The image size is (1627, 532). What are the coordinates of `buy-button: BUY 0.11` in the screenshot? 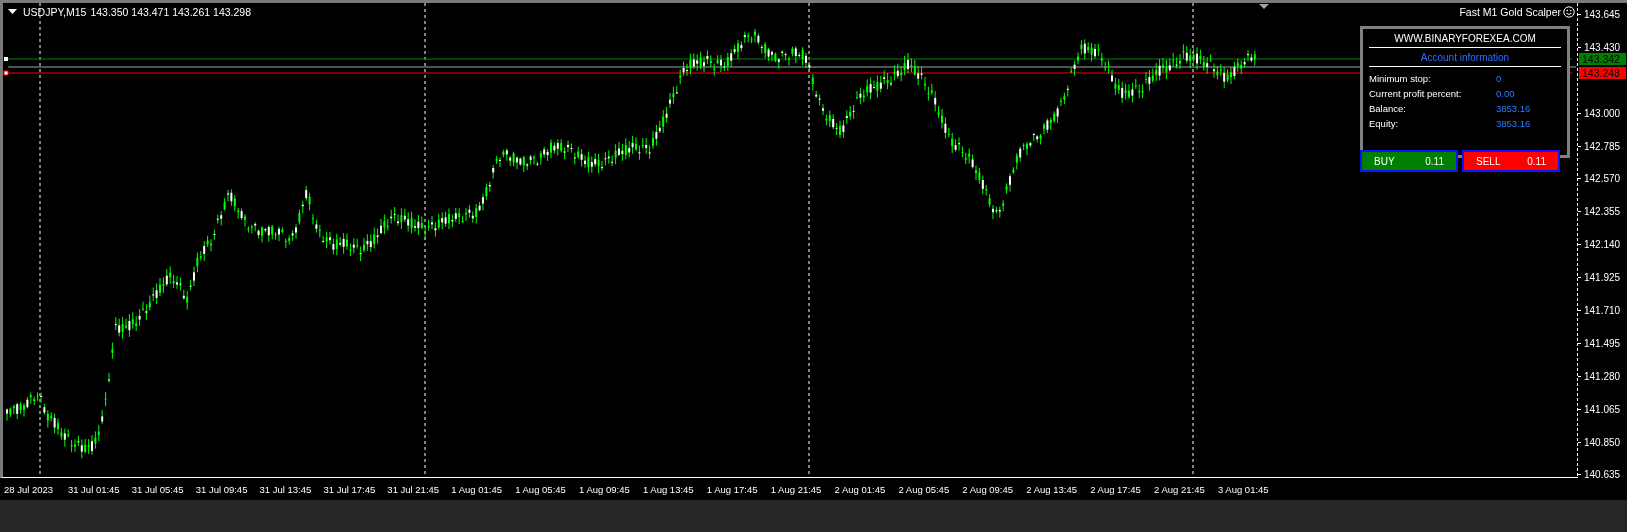 It's located at (1409, 161).